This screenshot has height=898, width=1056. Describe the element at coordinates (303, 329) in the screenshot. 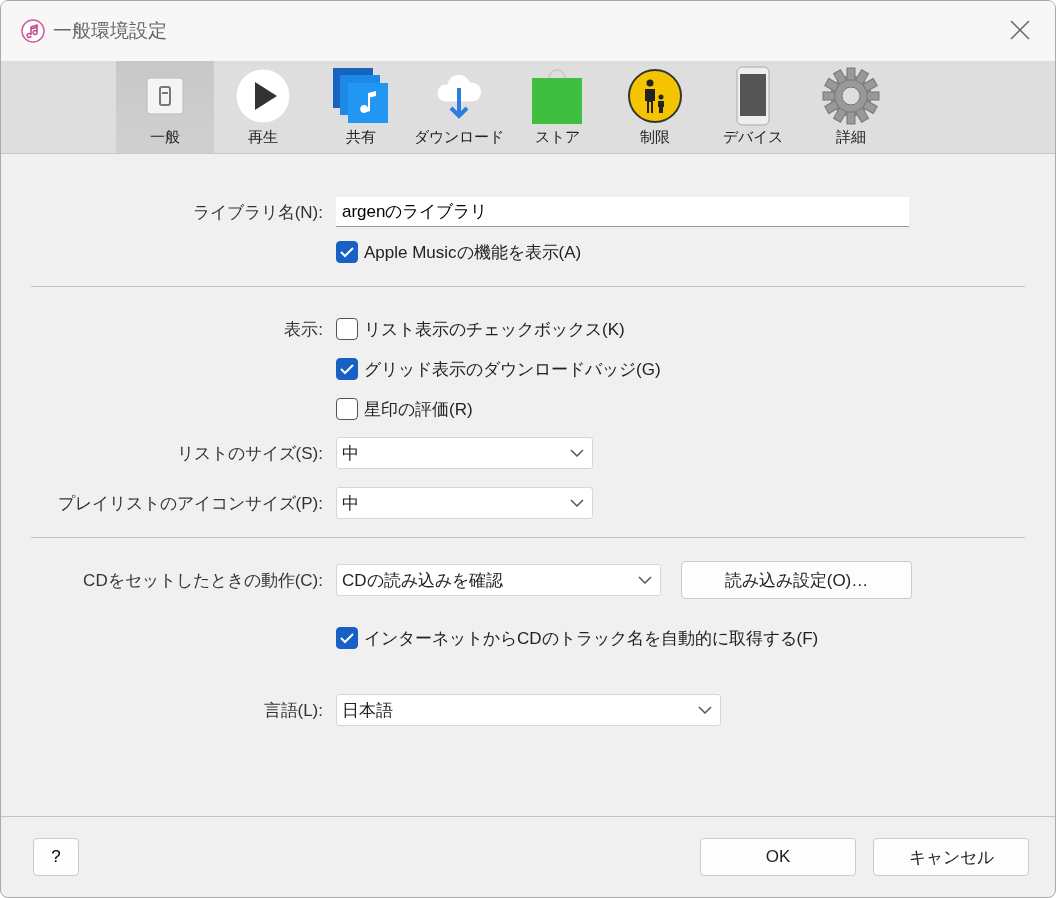

I see `field-label: 表示:` at that location.